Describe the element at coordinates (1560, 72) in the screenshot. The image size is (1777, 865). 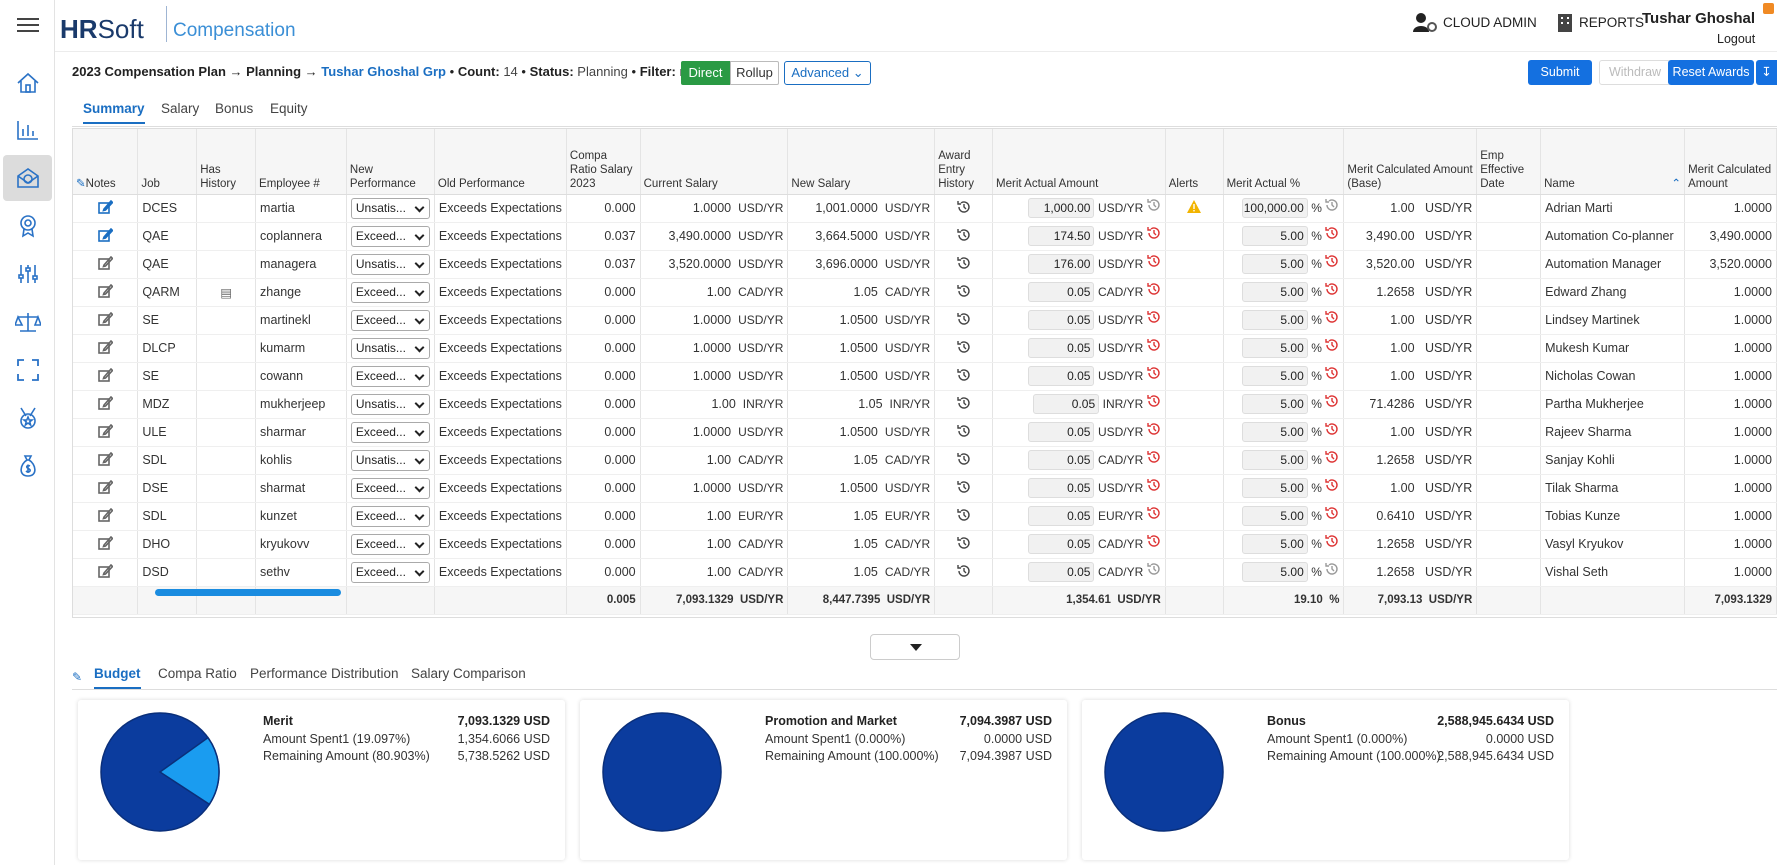
I see `submit-button: Submit` at that location.